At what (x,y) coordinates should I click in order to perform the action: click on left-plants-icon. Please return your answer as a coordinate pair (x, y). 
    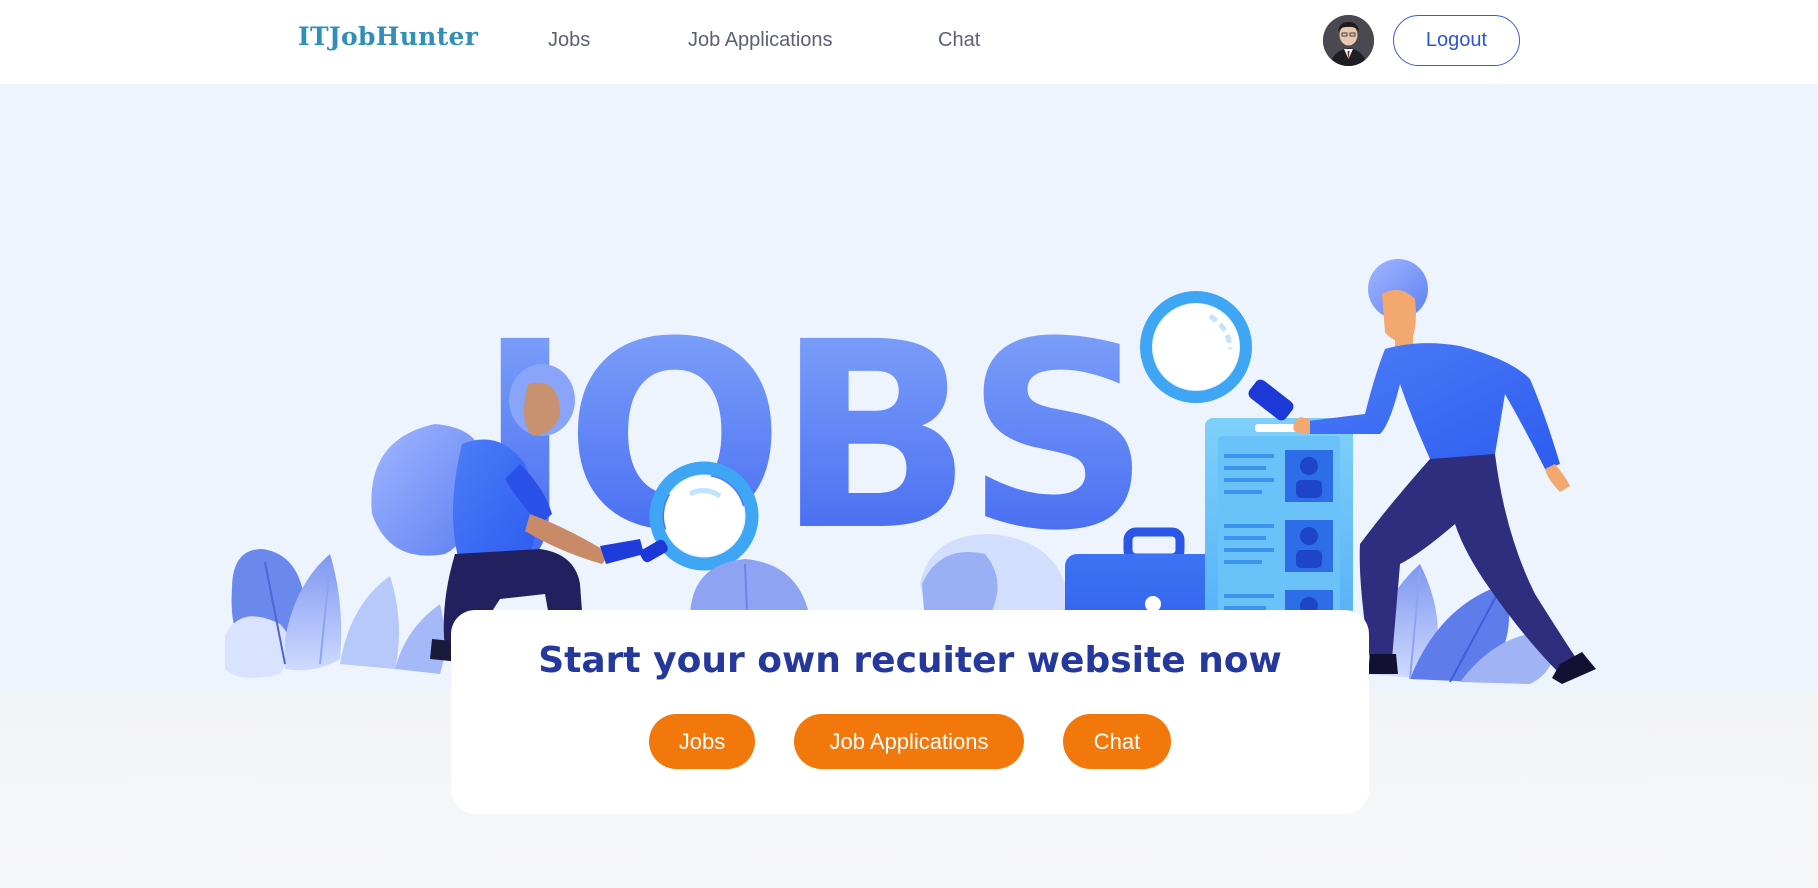
    Looking at the image, I should click on (335, 613).